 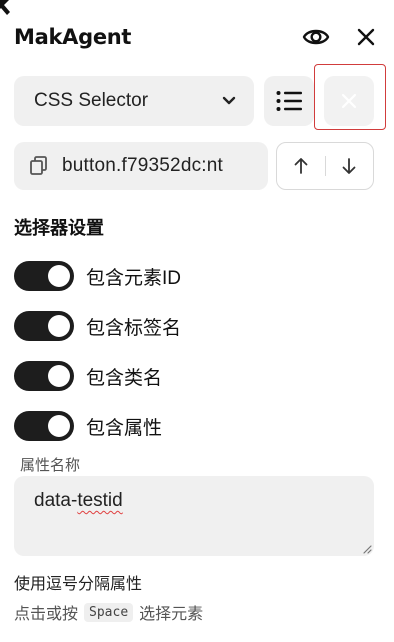 What do you see at coordinates (341, 37) in the screenshot?
I see `header-actions` at bounding box center [341, 37].